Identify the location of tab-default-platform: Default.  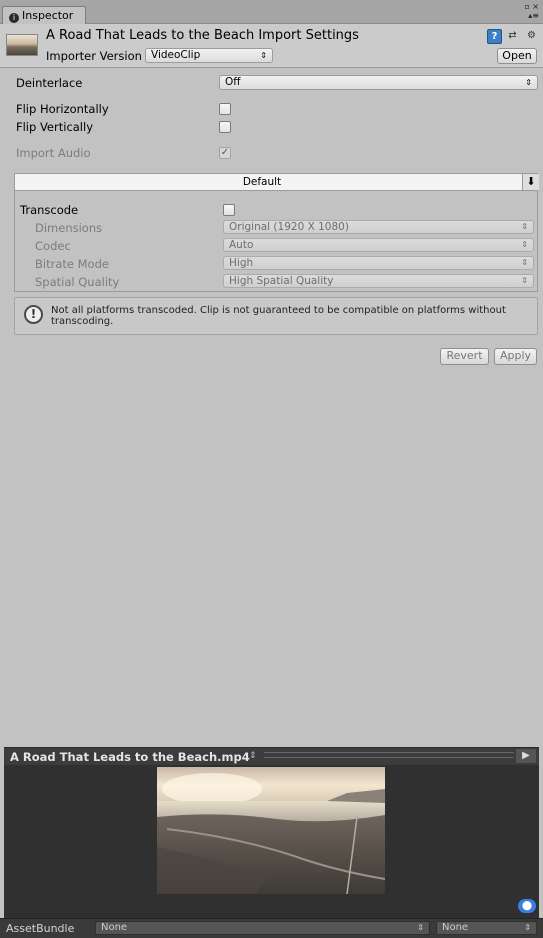
(262, 182).